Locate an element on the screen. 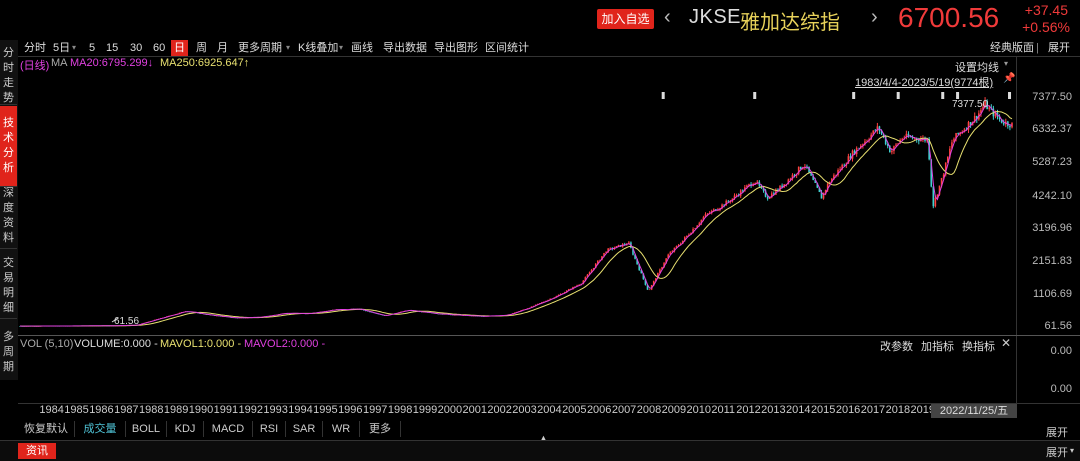  tab-more: 更多 is located at coordinates (380, 429).